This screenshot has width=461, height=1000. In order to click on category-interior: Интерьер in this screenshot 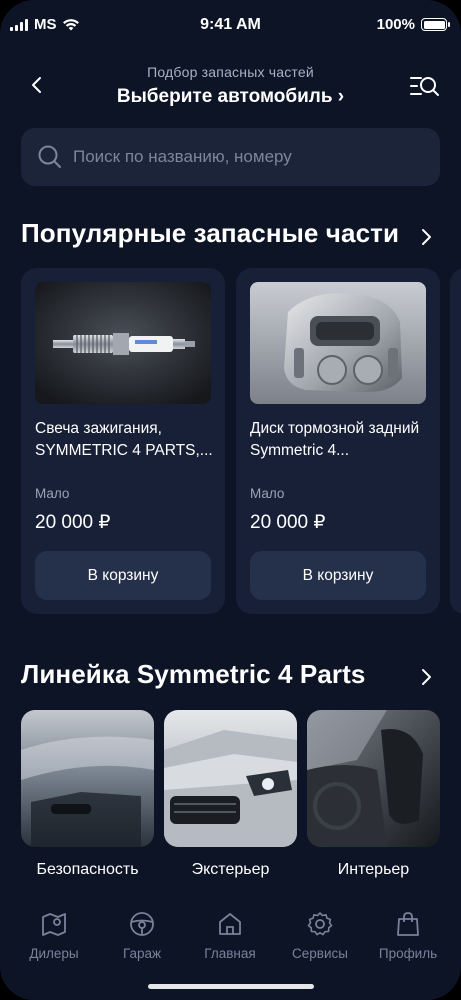, I will do `click(373, 794)`.